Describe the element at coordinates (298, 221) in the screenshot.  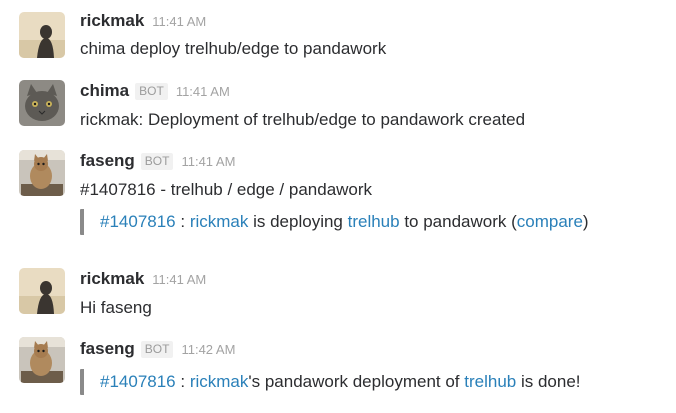
I see `attachment-text: is deploying` at that location.